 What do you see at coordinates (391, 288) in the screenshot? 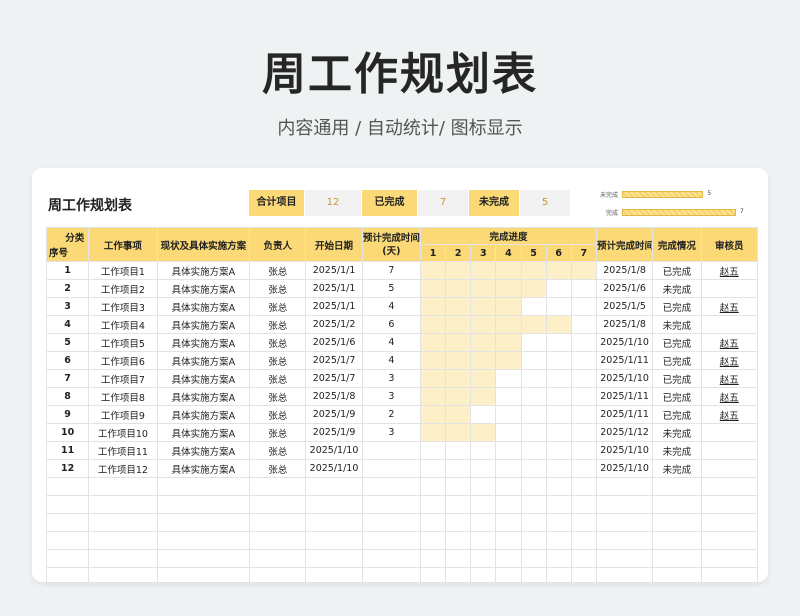
I see `cell-days: 5` at bounding box center [391, 288].